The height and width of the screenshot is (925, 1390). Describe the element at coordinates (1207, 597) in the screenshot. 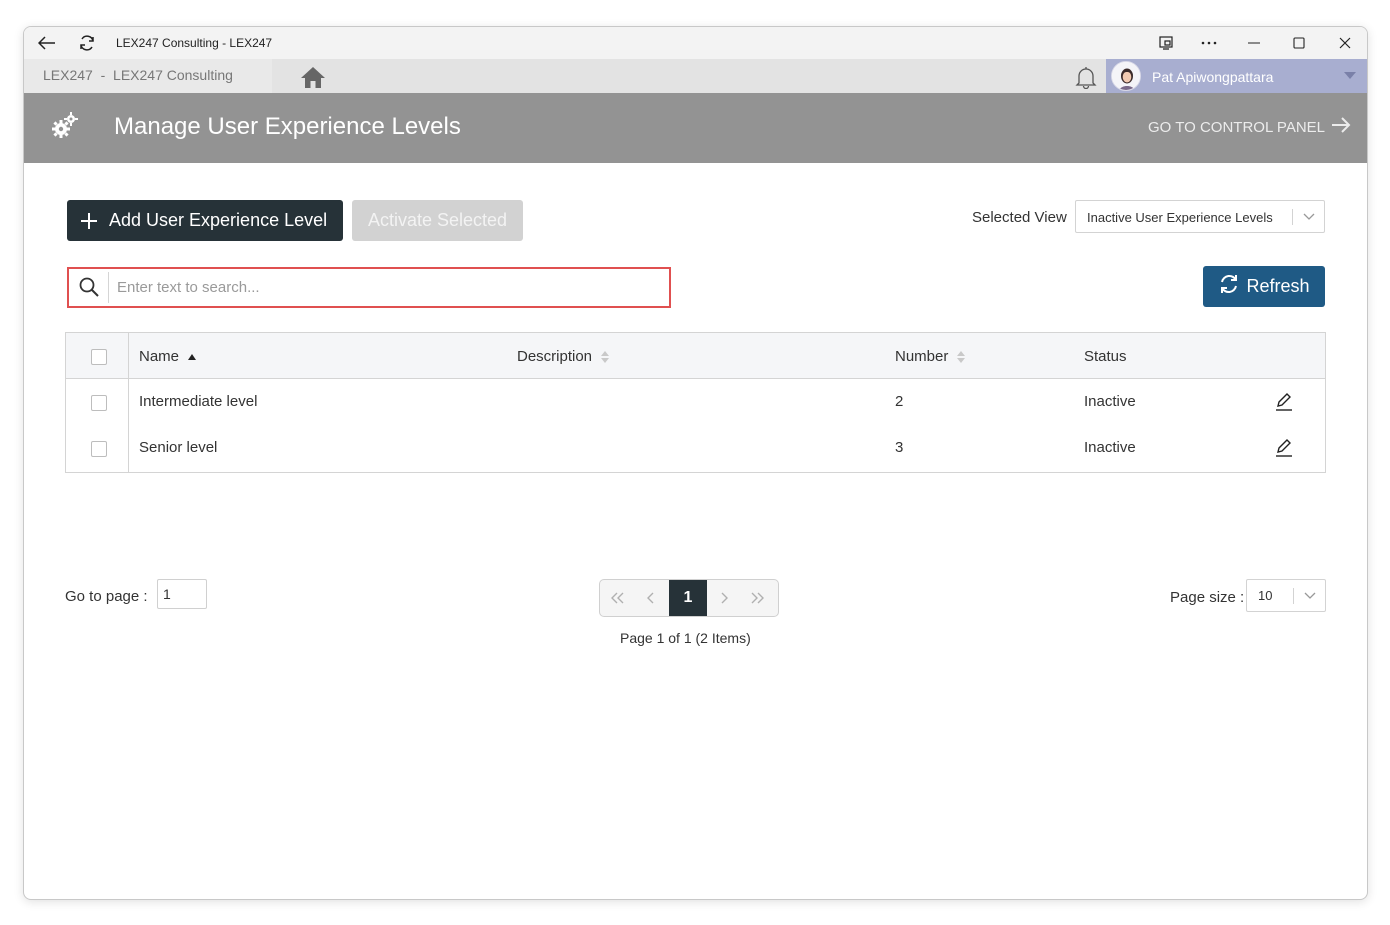

I see `page-size-label: Page size :` at that location.